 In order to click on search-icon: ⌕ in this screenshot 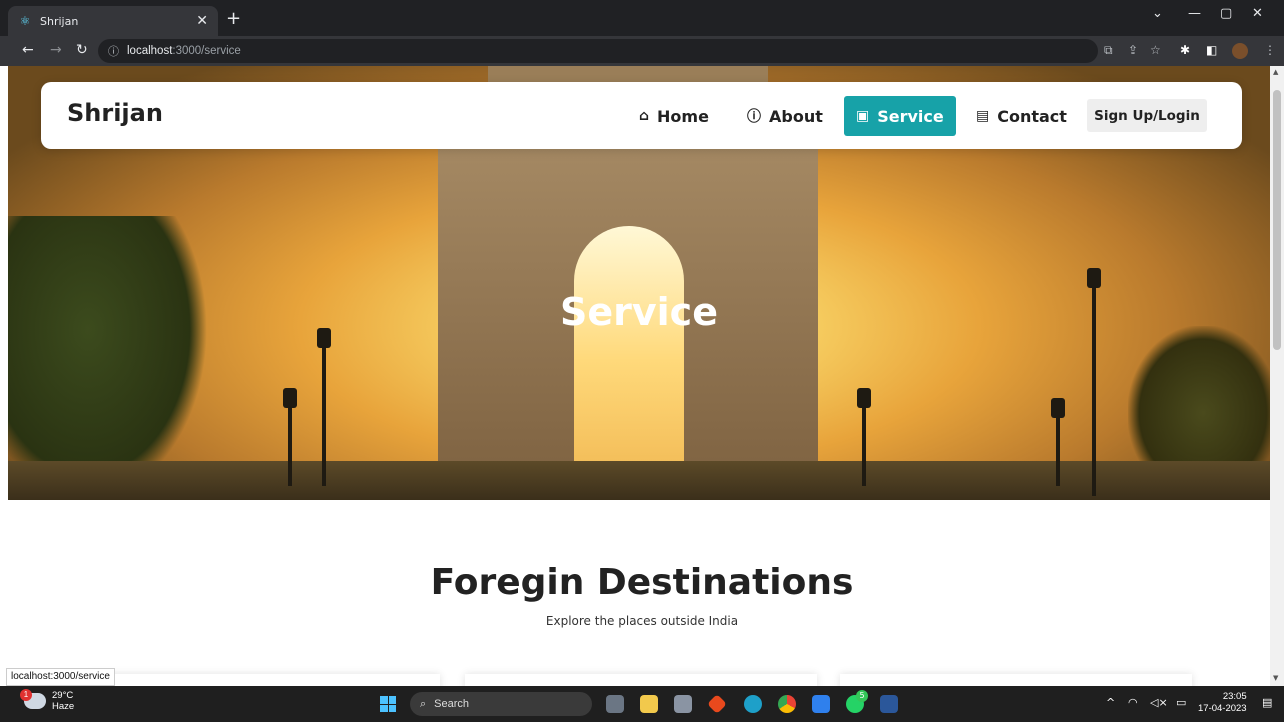, I will do `click(423, 703)`.